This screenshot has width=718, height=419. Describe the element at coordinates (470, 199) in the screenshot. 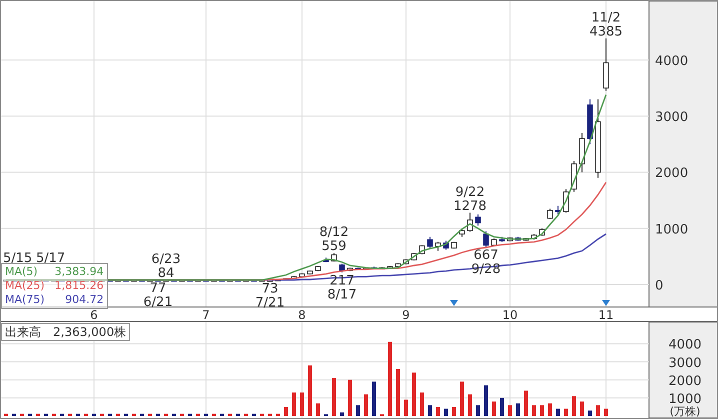

I see `price-annotation: 9/22 1278` at that location.